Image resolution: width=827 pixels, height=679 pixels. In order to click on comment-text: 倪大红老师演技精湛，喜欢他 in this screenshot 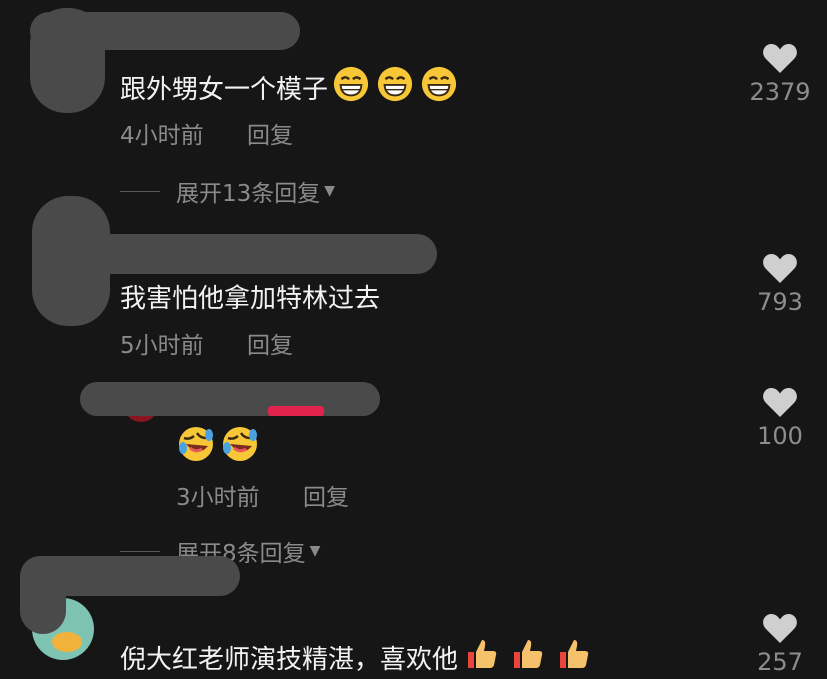, I will do `click(356, 657)`.